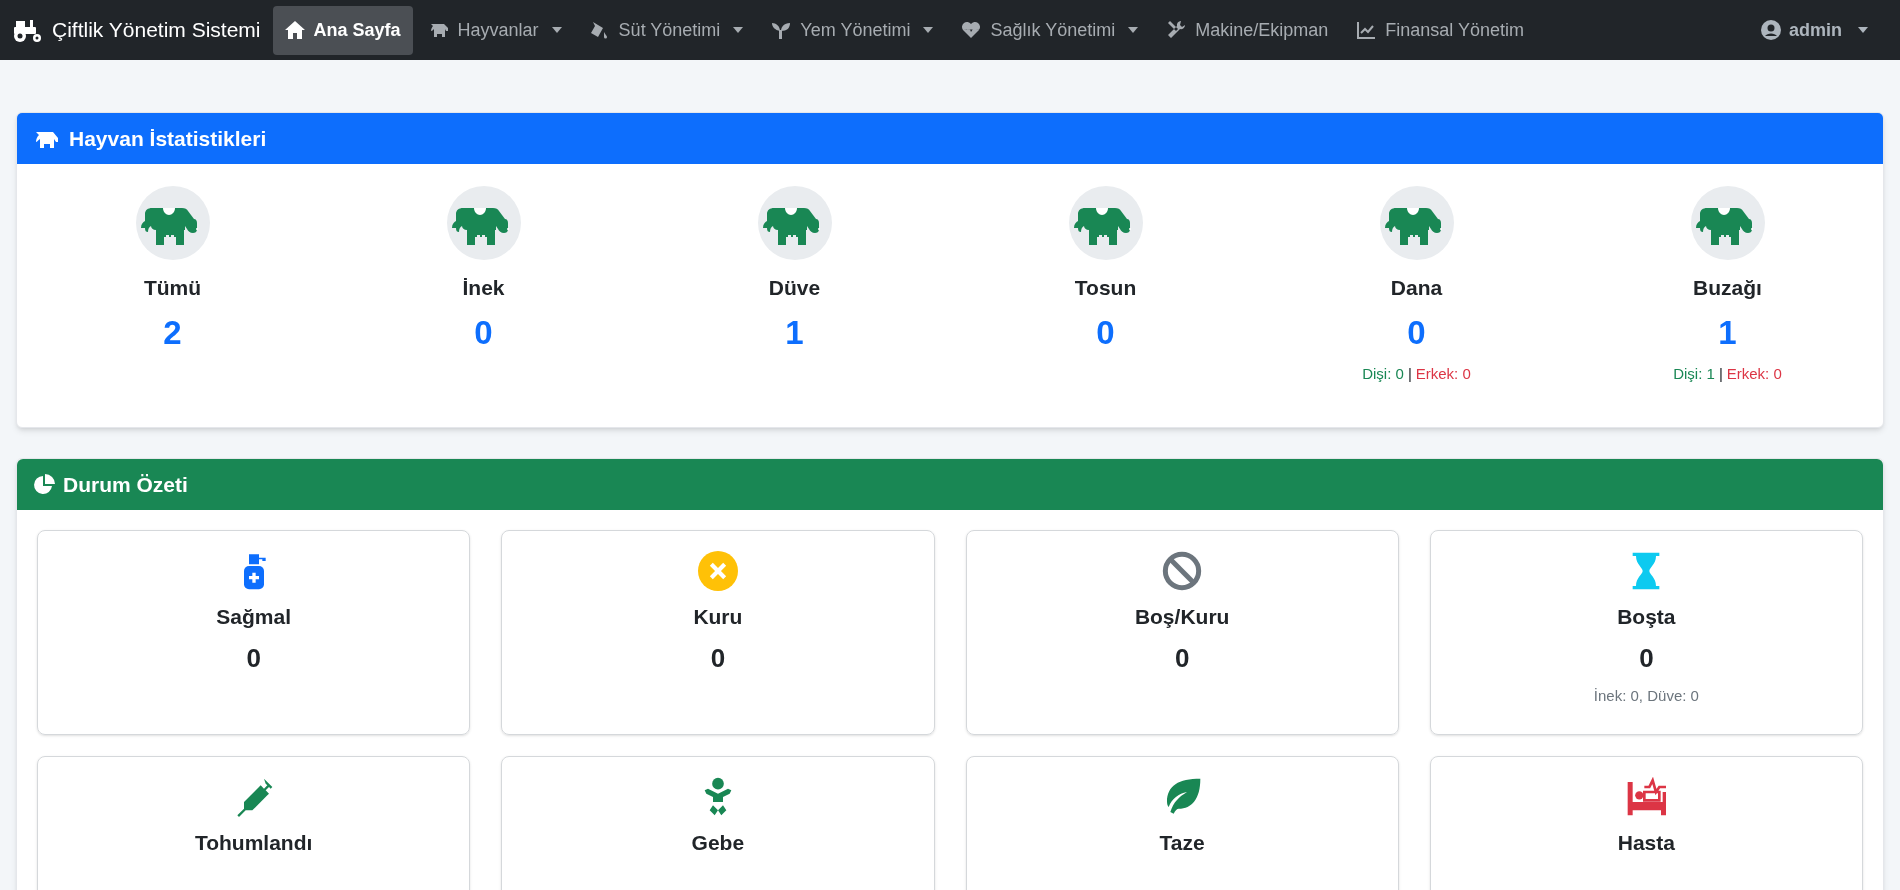 The image size is (1900, 890). I want to click on nav-link: Yem Yönetimi, so click(852, 30).